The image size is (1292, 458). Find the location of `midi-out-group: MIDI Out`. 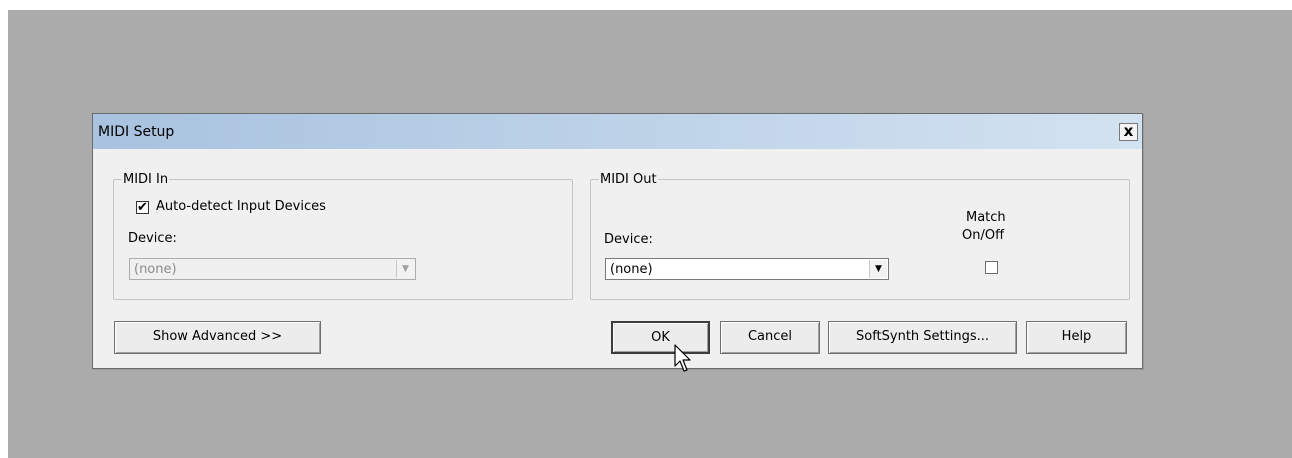

midi-out-group: MIDI Out is located at coordinates (860, 236).